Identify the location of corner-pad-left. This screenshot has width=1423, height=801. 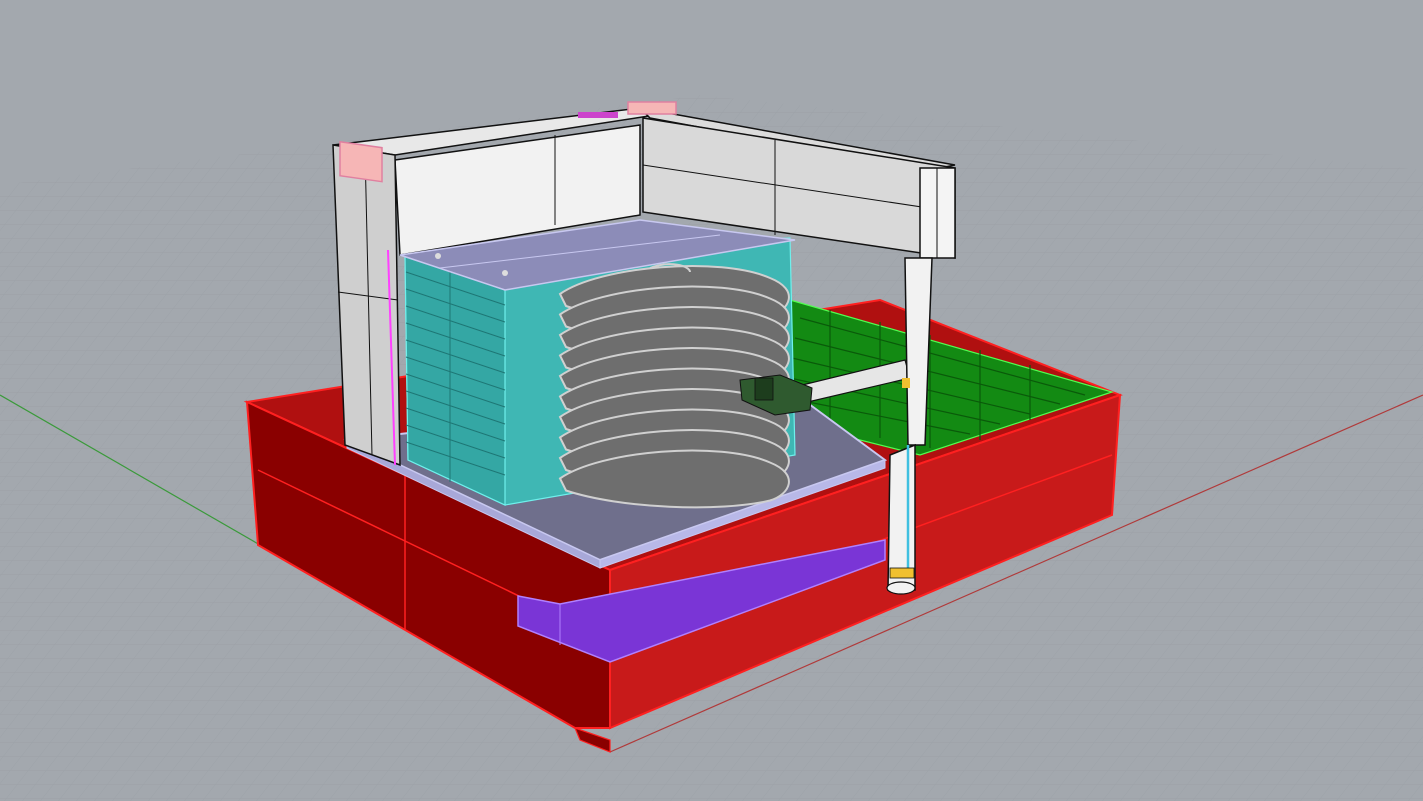
(361, 161).